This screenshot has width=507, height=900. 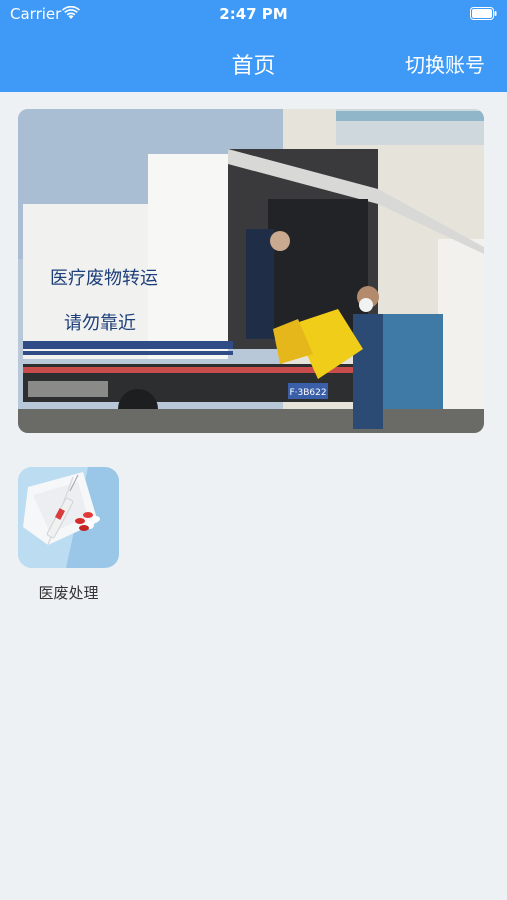 I want to click on battery-icon, so click(x=483, y=13).